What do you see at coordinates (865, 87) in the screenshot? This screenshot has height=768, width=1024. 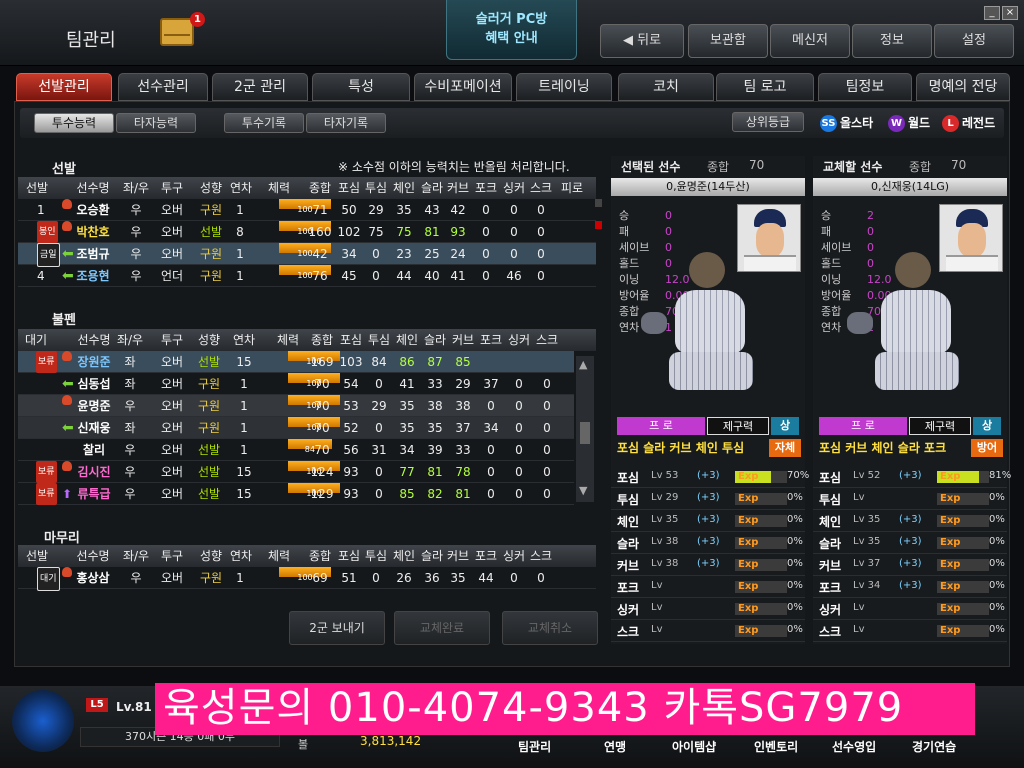 I see `tab-8: 팀정보` at bounding box center [865, 87].